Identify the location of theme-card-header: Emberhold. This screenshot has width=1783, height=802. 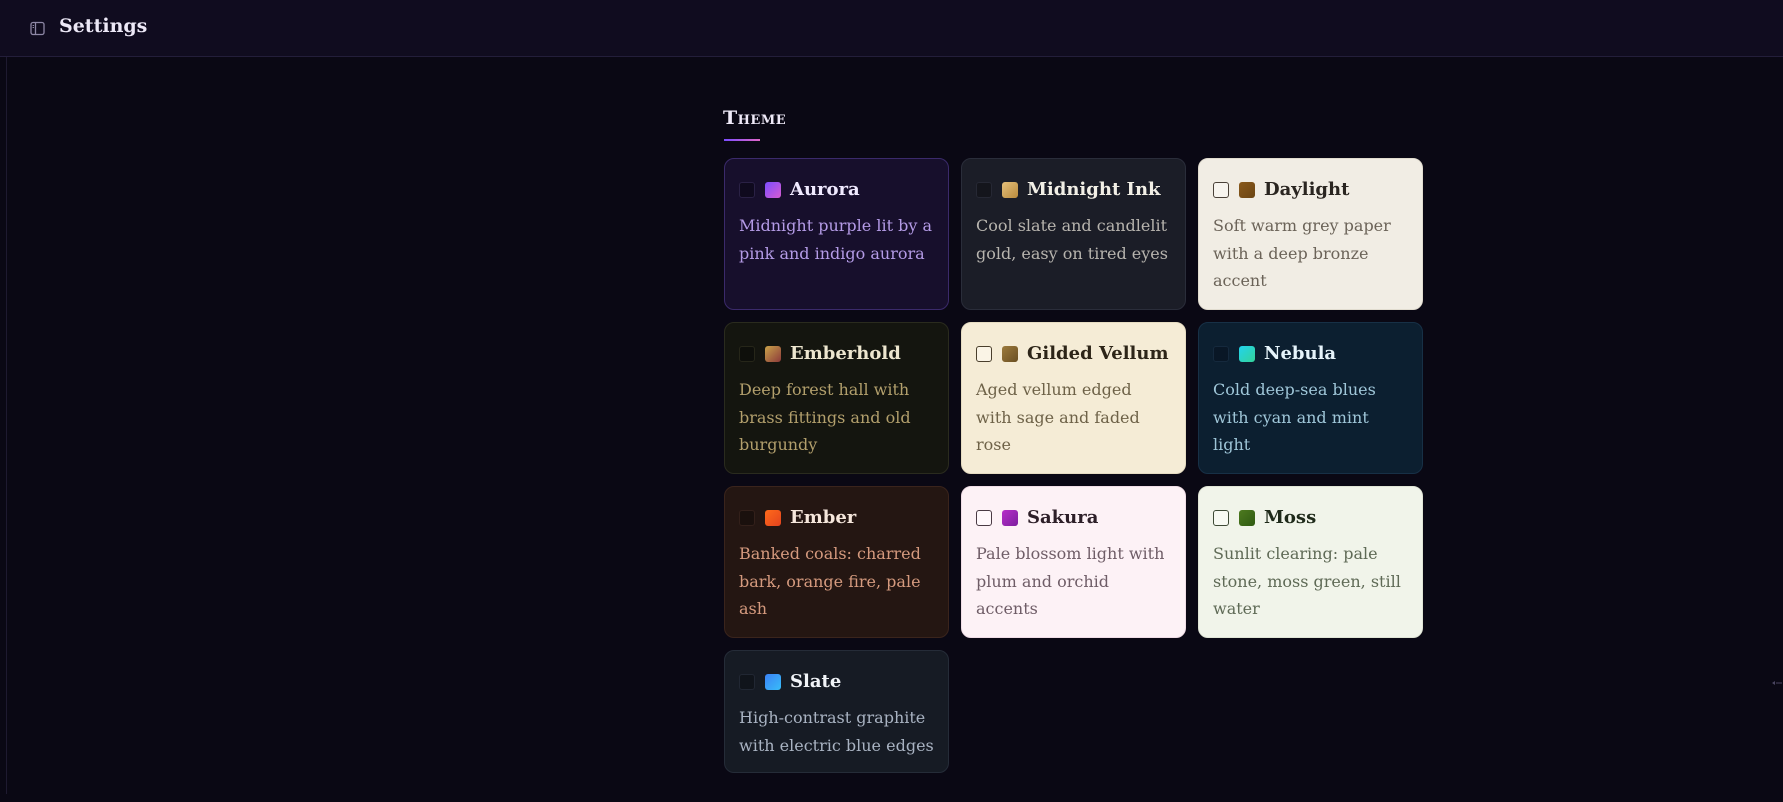
(836, 354).